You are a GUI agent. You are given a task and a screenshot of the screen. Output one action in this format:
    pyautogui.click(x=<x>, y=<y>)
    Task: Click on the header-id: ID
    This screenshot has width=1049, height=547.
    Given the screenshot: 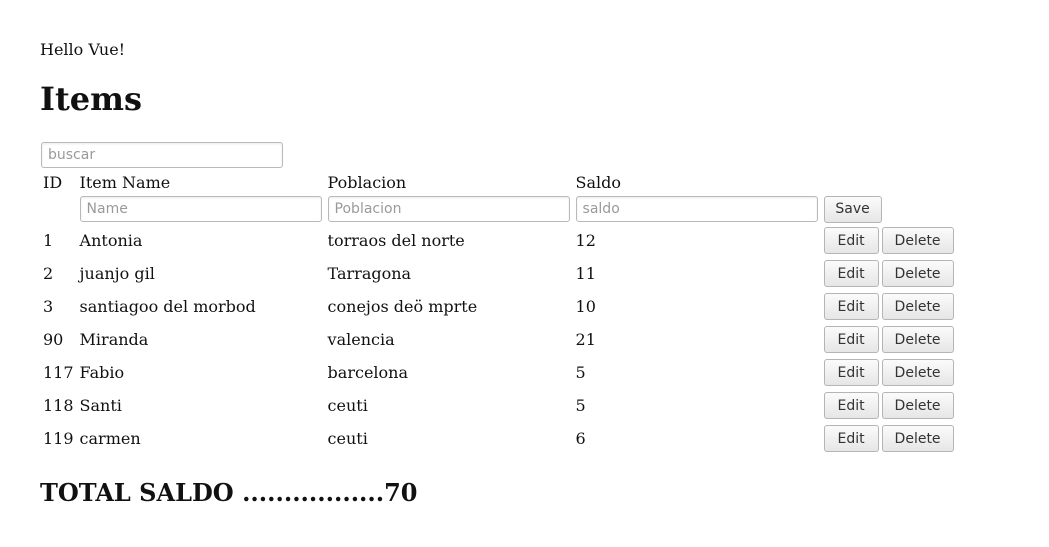 What is the action you would take?
    pyautogui.click(x=53, y=182)
    